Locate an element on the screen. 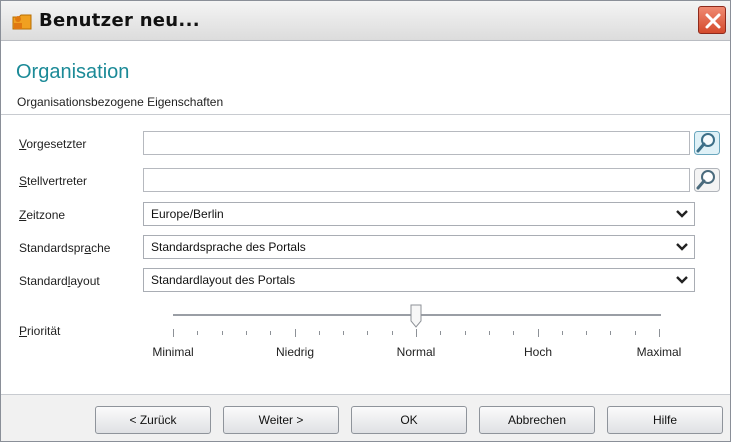  standardlayout-select: Standardlayout des Portals is located at coordinates (419, 280).